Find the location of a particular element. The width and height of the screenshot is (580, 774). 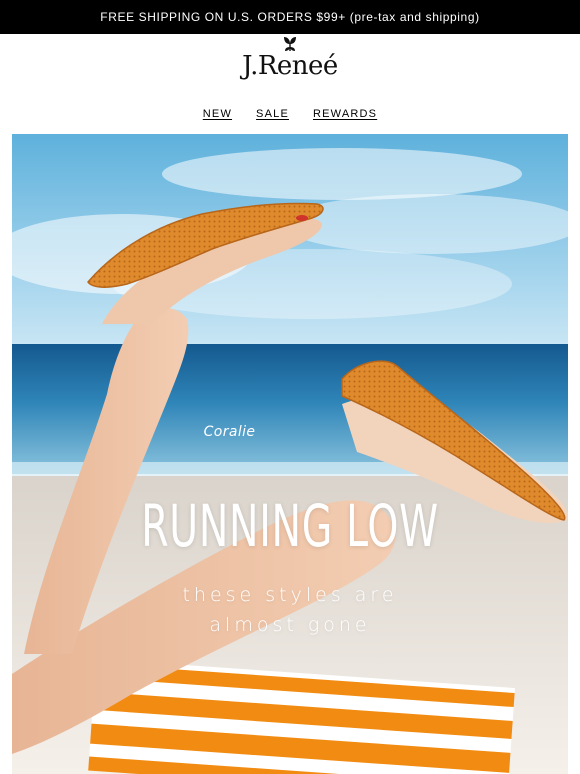

main-nav: NEW SALE REWARDS is located at coordinates (290, 116).